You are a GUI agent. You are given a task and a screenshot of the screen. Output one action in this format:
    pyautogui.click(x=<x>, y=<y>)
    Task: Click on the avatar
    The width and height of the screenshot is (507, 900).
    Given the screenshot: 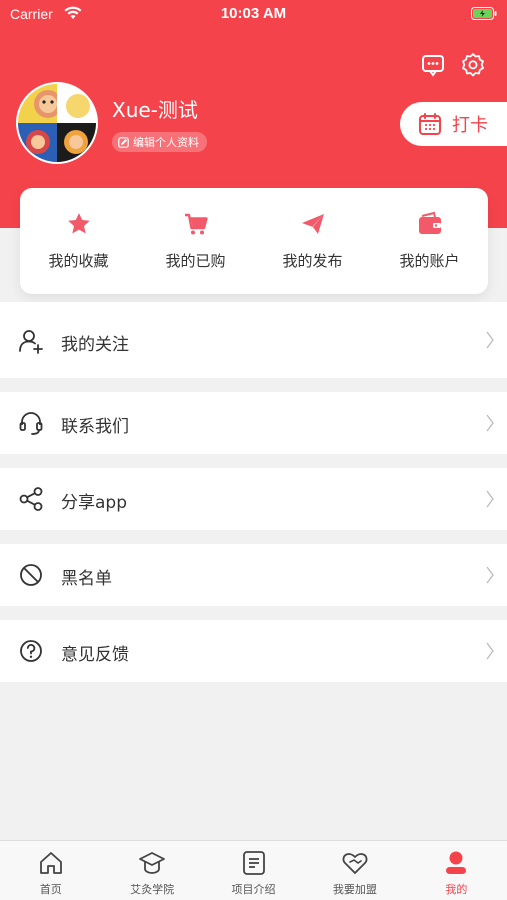 What is the action you would take?
    pyautogui.click(x=57, y=123)
    